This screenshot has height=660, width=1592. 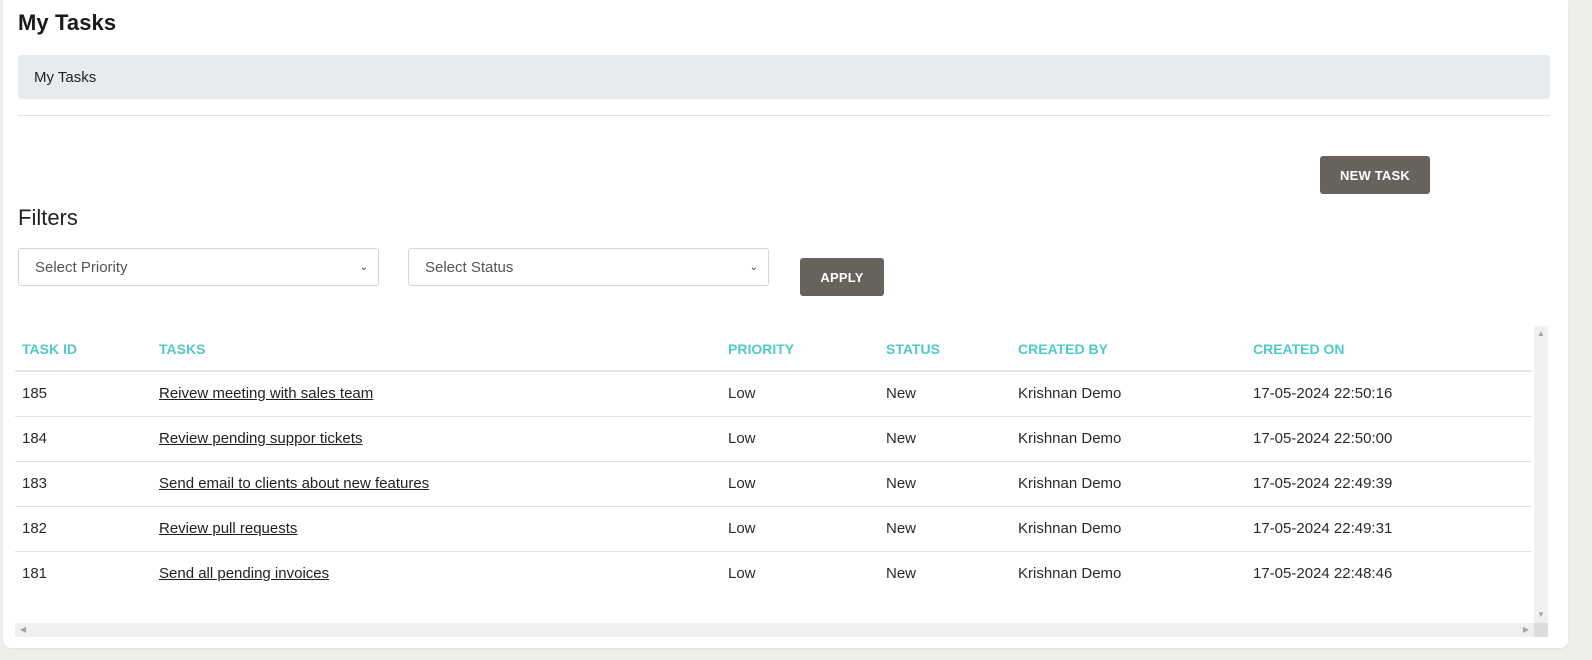 What do you see at coordinates (800, 349) in the screenshot?
I see `column-header-priority: PRIORITY` at bounding box center [800, 349].